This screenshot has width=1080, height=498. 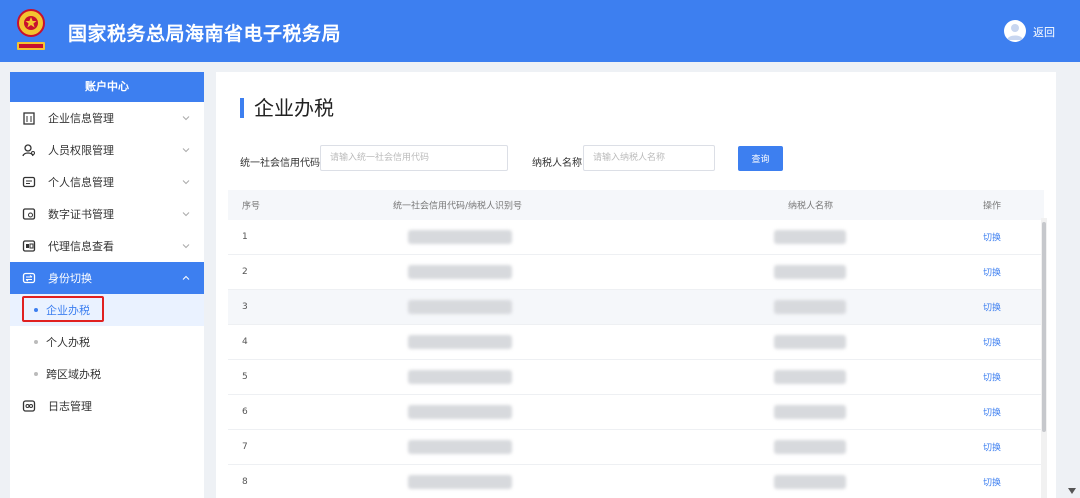 I want to click on table-row: 1 切换, so click(x=636, y=237).